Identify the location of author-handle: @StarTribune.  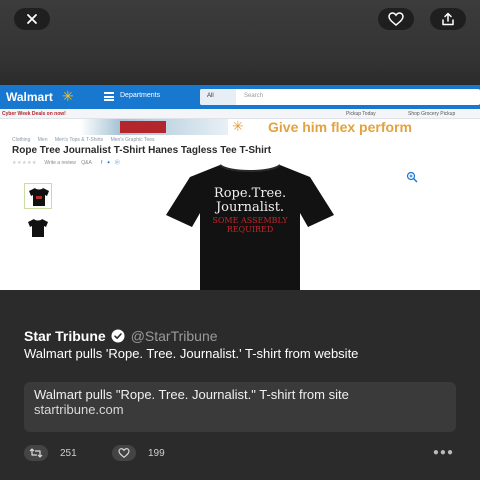
(174, 336).